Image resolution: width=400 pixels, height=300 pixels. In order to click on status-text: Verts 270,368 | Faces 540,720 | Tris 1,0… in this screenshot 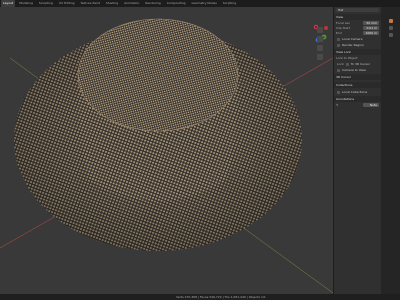, I will do `click(221, 297)`.